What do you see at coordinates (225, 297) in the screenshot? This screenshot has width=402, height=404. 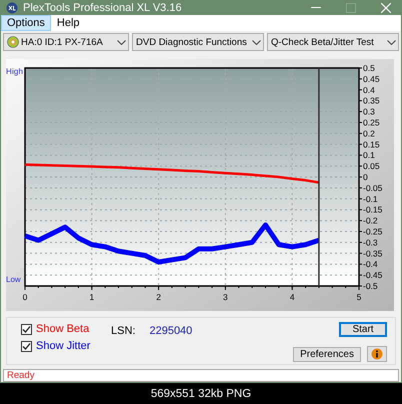 I see `axis-tick-label: 3` at bounding box center [225, 297].